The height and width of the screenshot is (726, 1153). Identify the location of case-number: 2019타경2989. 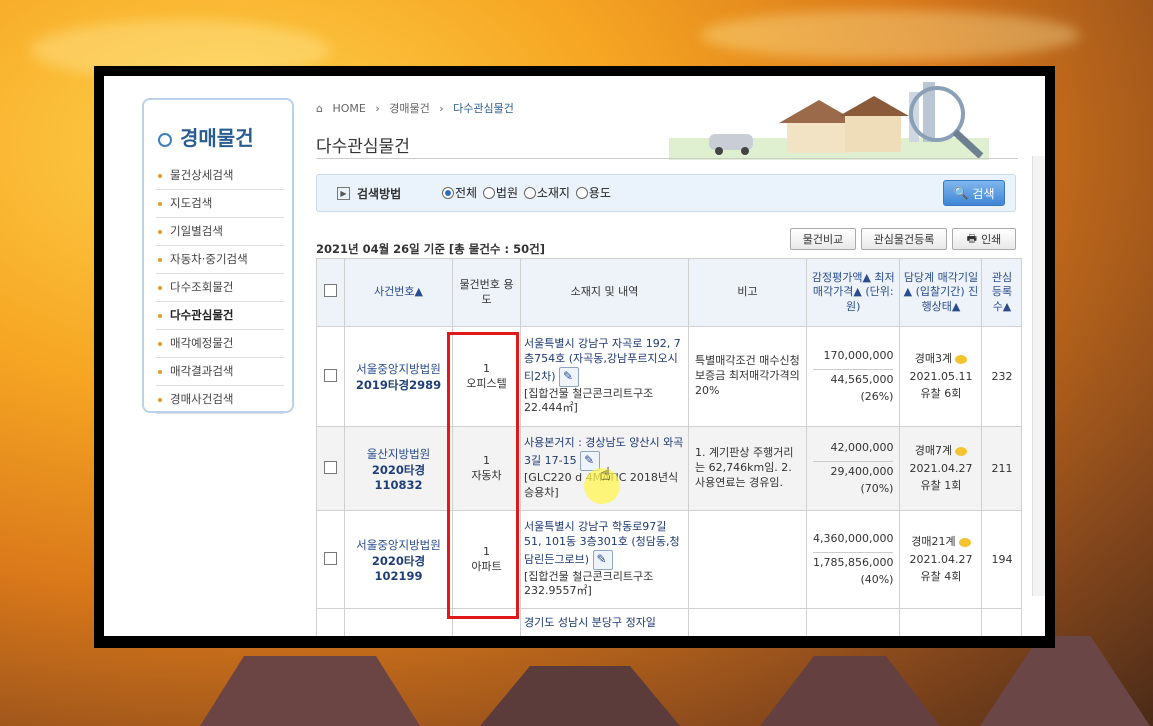
(398, 385).